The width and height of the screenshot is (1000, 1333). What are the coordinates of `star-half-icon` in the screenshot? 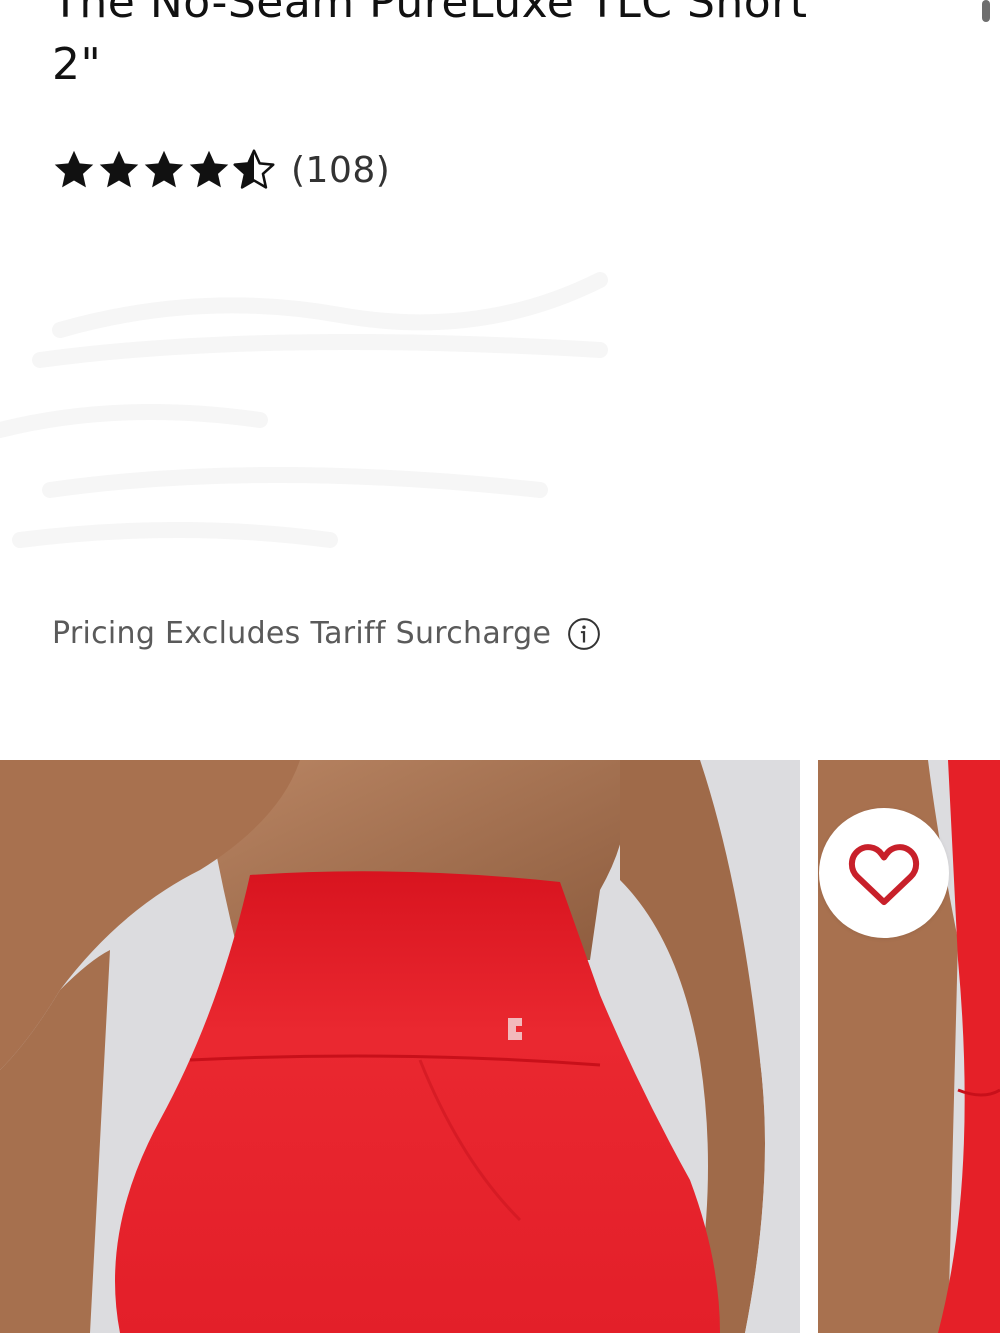 It's located at (254, 169).